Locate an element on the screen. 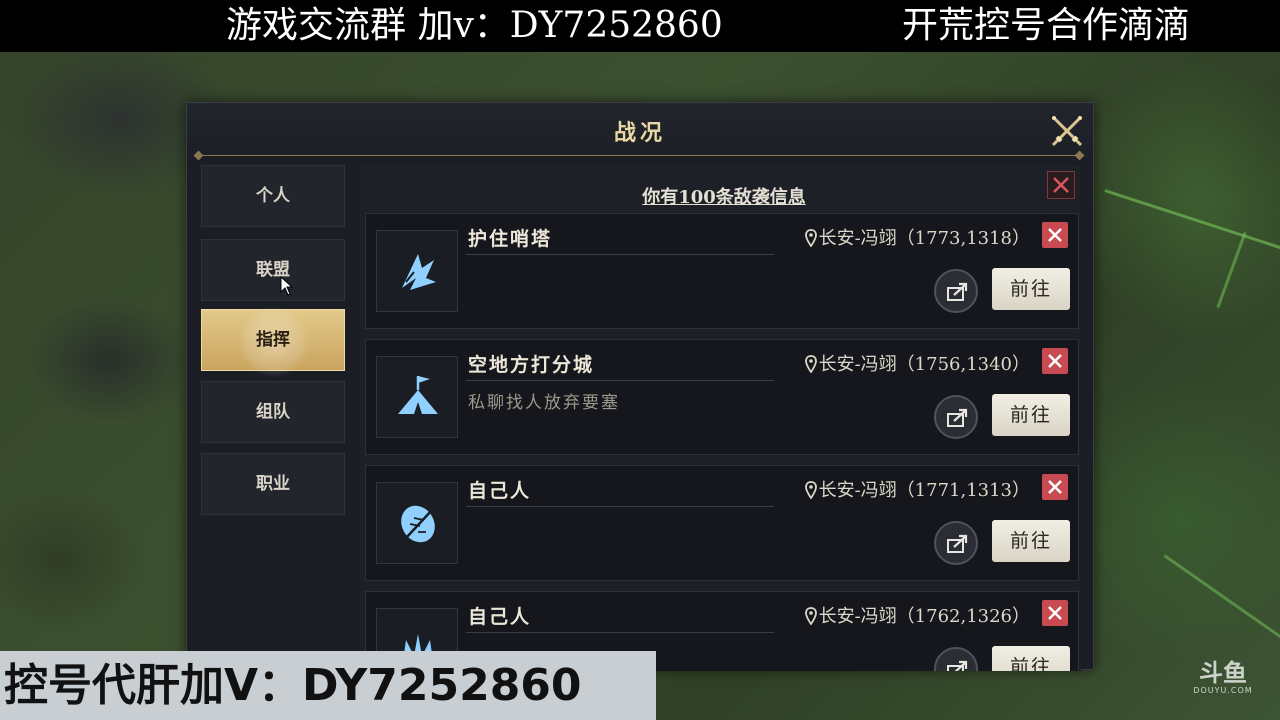  report-location: 长安-冯翊（1773,1318） is located at coordinates (917, 237).